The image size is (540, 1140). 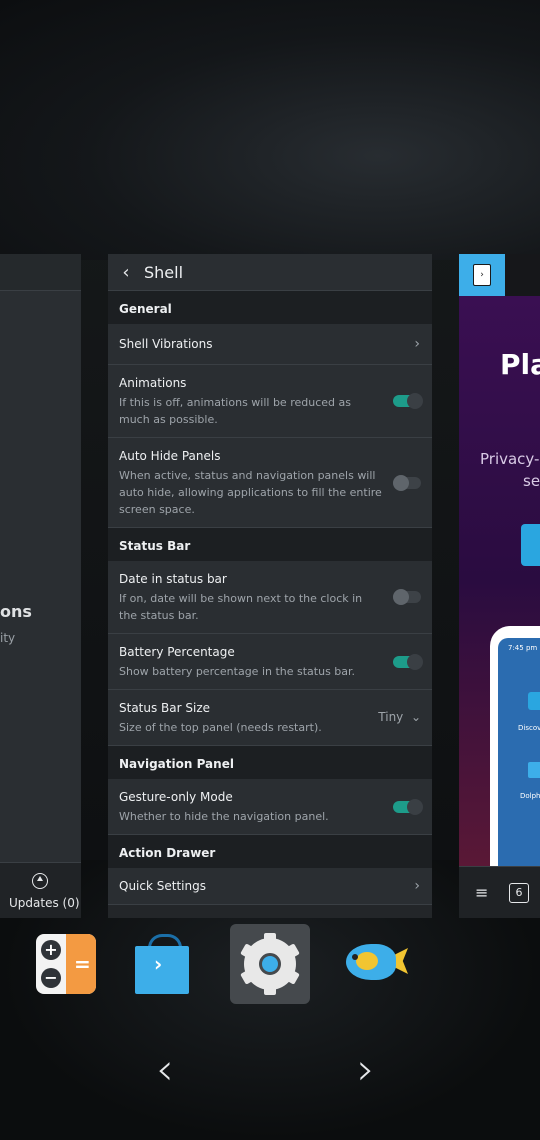 What do you see at coordinates (534, 770) in the screenshot?
I see `folder-icon` at bounding box center [534, 770].